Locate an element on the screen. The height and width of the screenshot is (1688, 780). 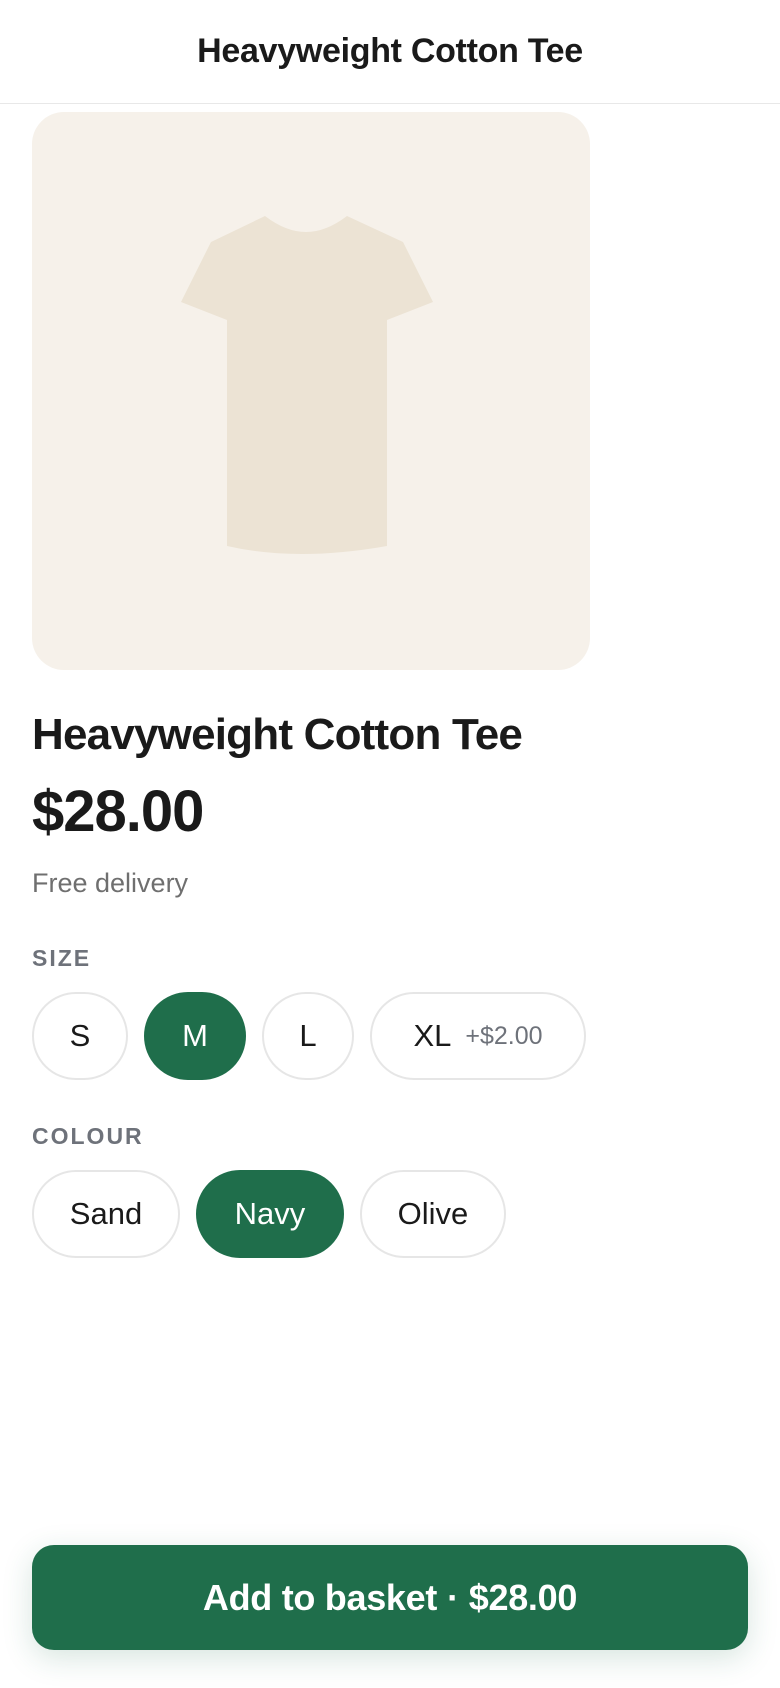
colour-option-sand: Sand is located at coordinates (106, 1214).